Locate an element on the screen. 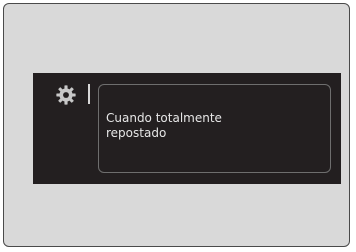  selection-divider is located at coordinates (89, 94).